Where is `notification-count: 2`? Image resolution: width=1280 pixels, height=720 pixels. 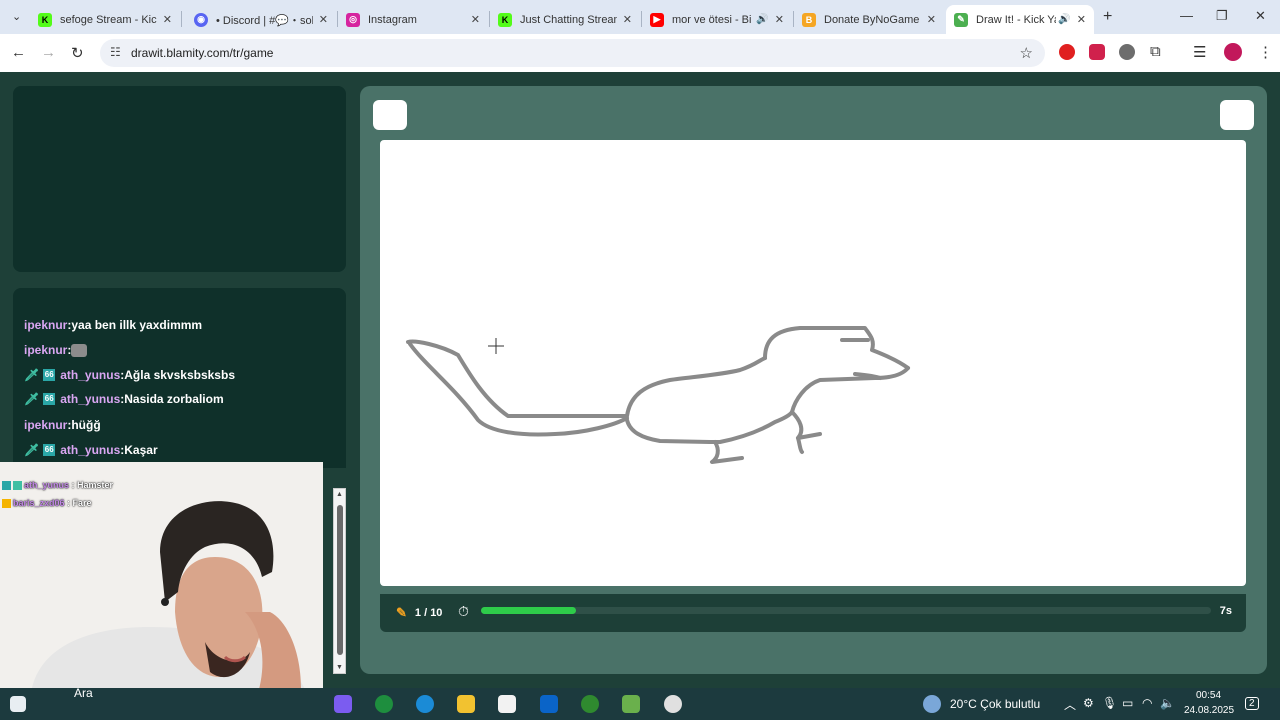
notification-count: 2 is located at coordinates (1252, 703).